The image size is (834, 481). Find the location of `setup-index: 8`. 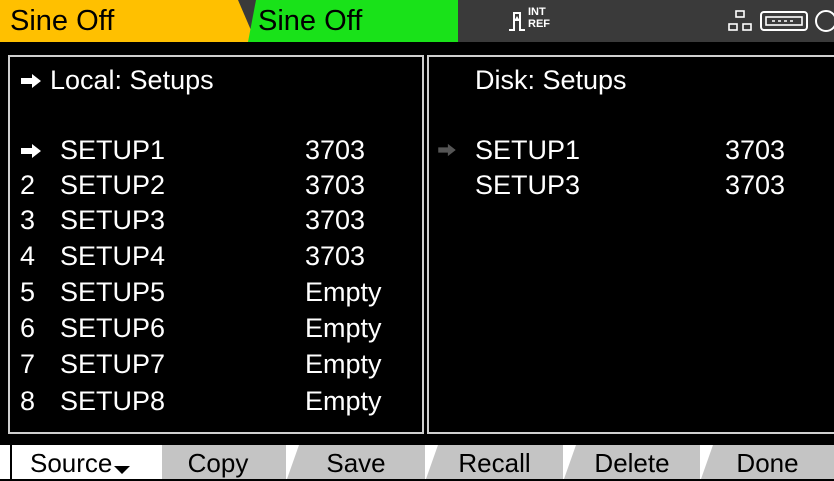

setup-index: 8 is located at coordinates (28, 401).